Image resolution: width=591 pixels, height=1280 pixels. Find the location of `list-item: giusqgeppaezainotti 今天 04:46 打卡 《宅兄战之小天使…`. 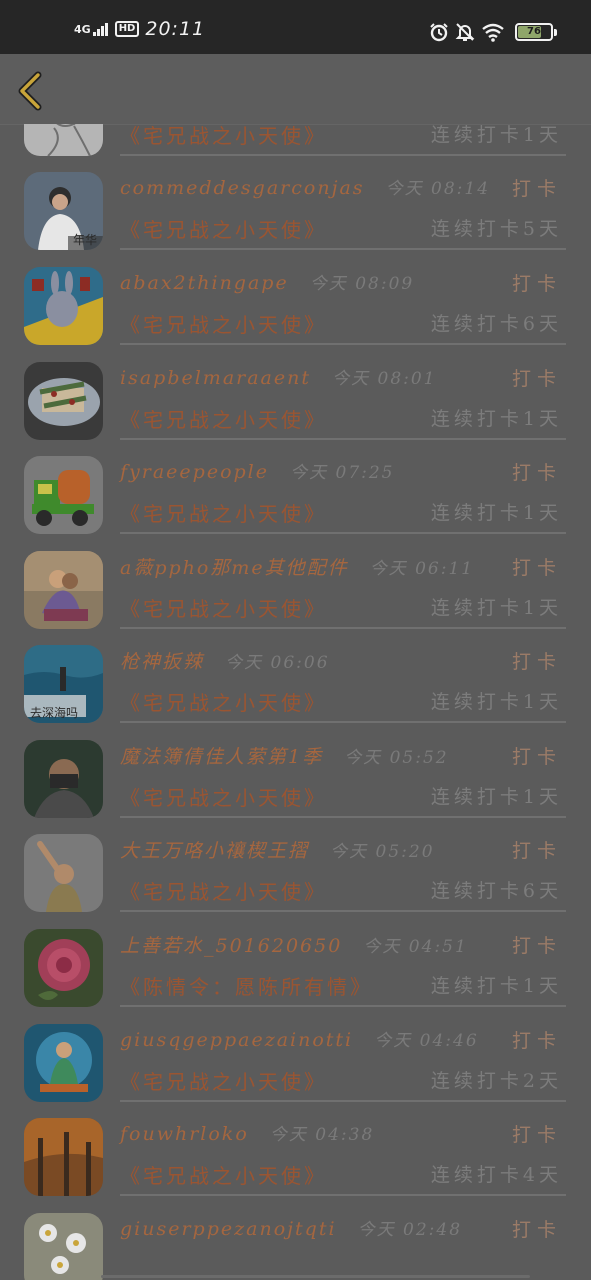

list-item: giusqgeppaezainotti 今天 04:46 打卡 《宅兄战之小天使… is located at coordinates (295, 1057).